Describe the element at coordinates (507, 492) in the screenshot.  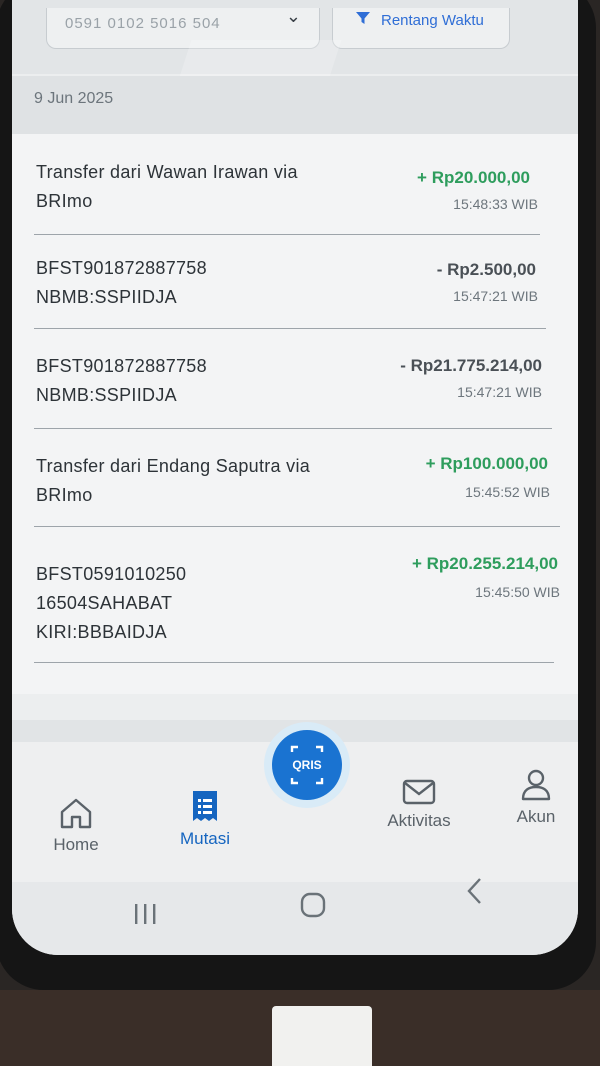
I see `transaction-time: 15:45:52 WIB` at that location.